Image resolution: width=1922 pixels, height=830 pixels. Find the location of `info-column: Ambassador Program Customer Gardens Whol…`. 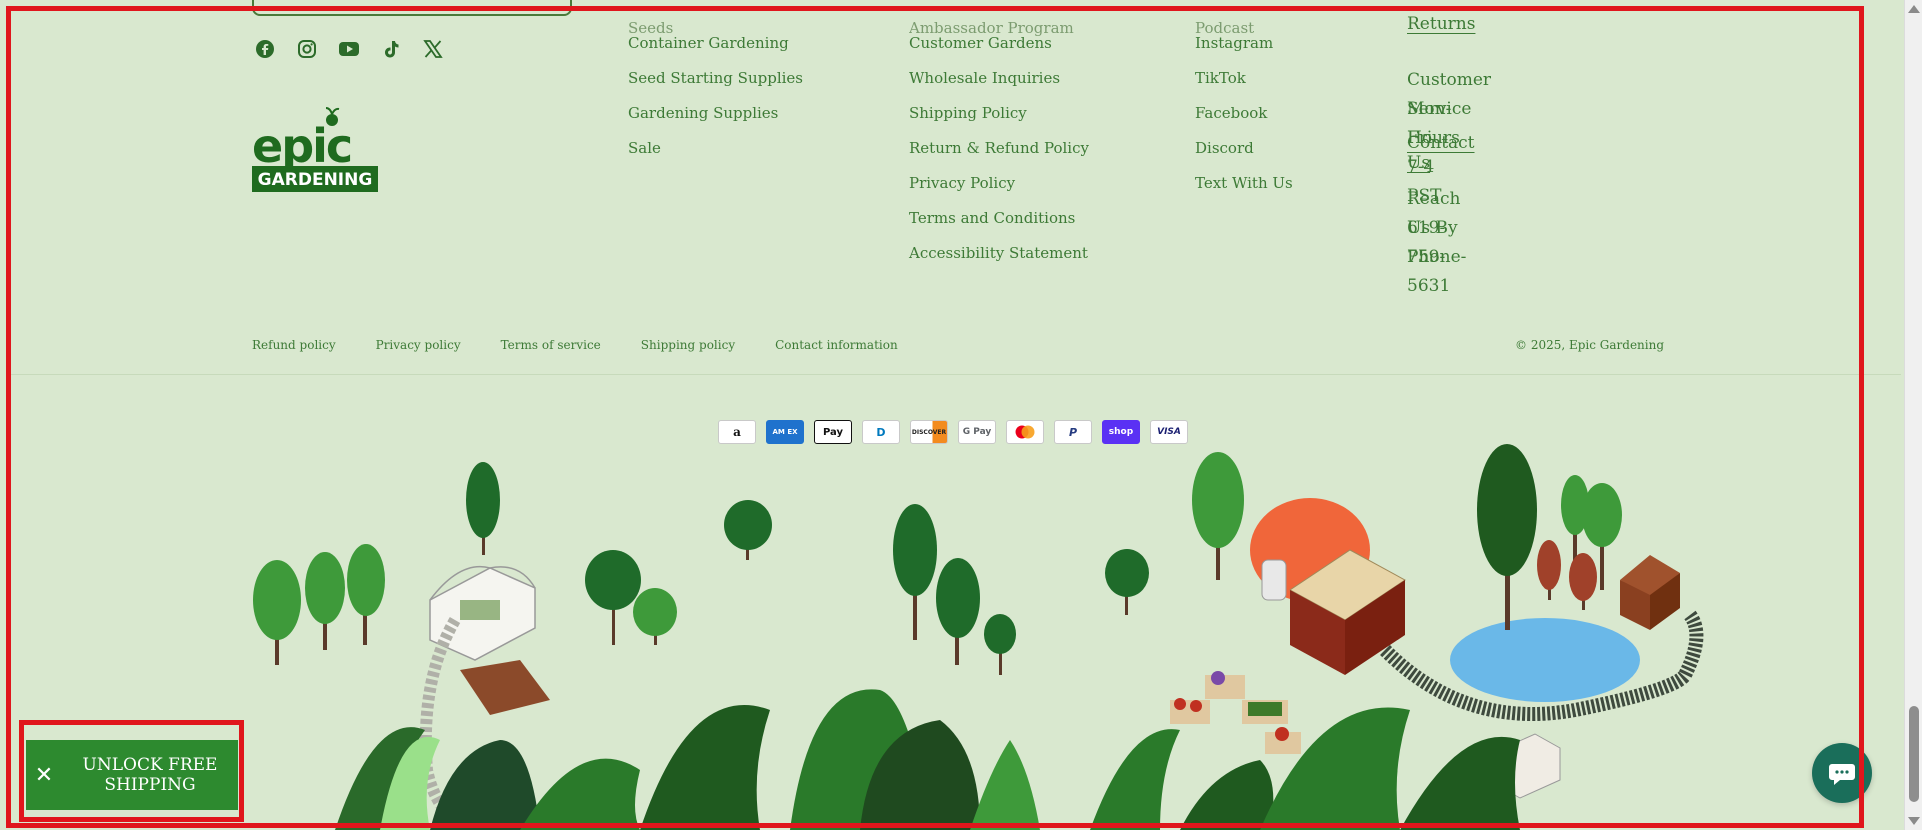

info-column: Ambassador Program Customer Gardens Whol… is located at coordinates (999, 148).